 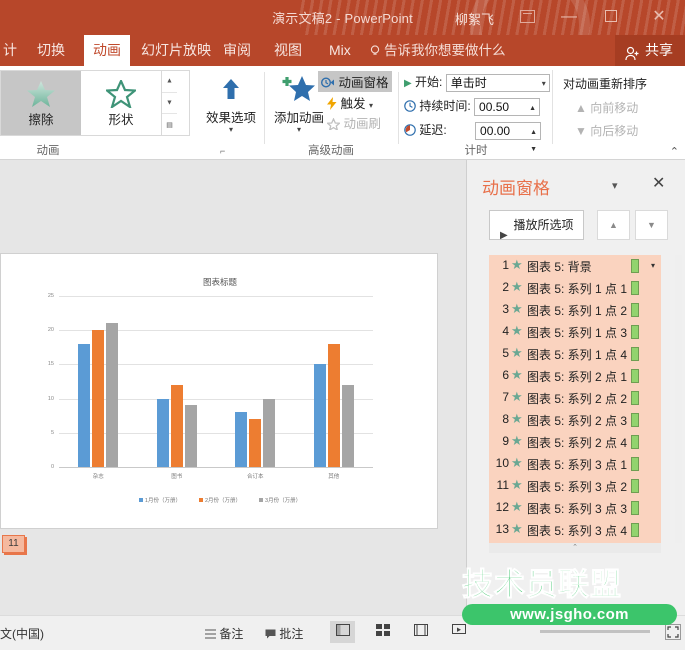 I want to click on animation-list-scroll: ⌃, so click(x=575, y=548).